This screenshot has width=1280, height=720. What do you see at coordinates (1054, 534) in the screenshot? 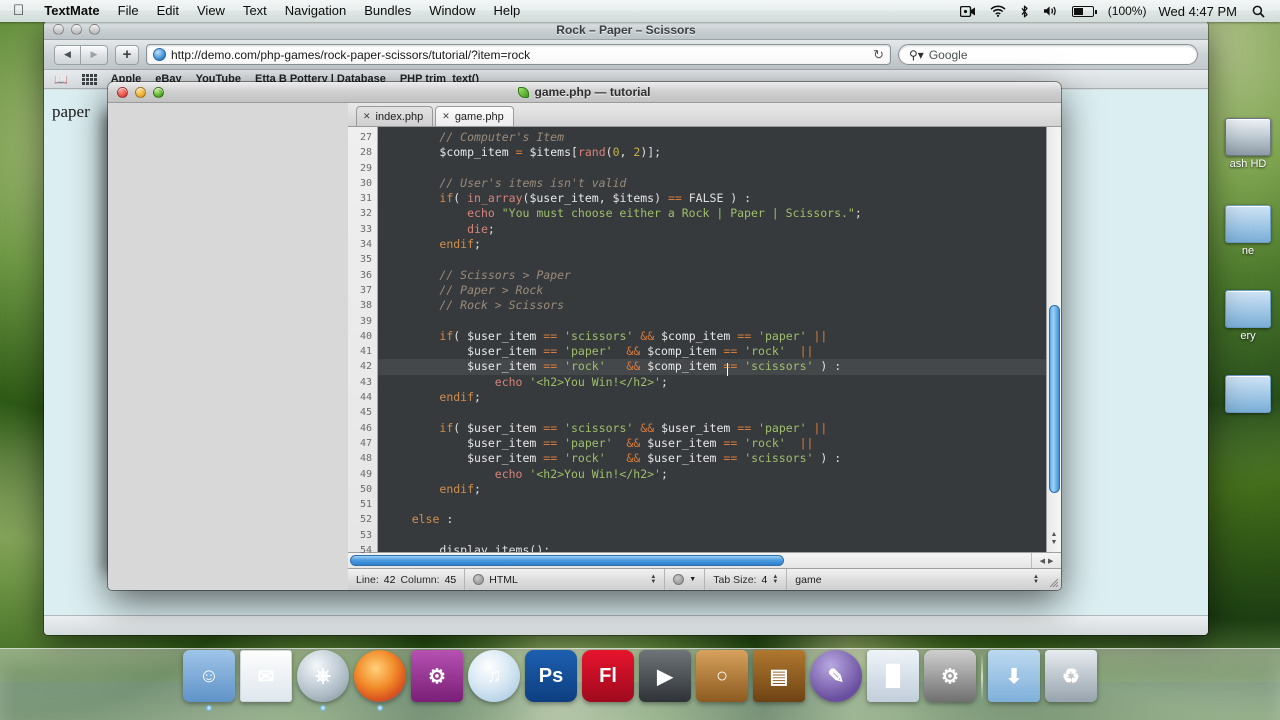
I see `scroll-up-arrow: ▲` at bounding box center [1054, 534].